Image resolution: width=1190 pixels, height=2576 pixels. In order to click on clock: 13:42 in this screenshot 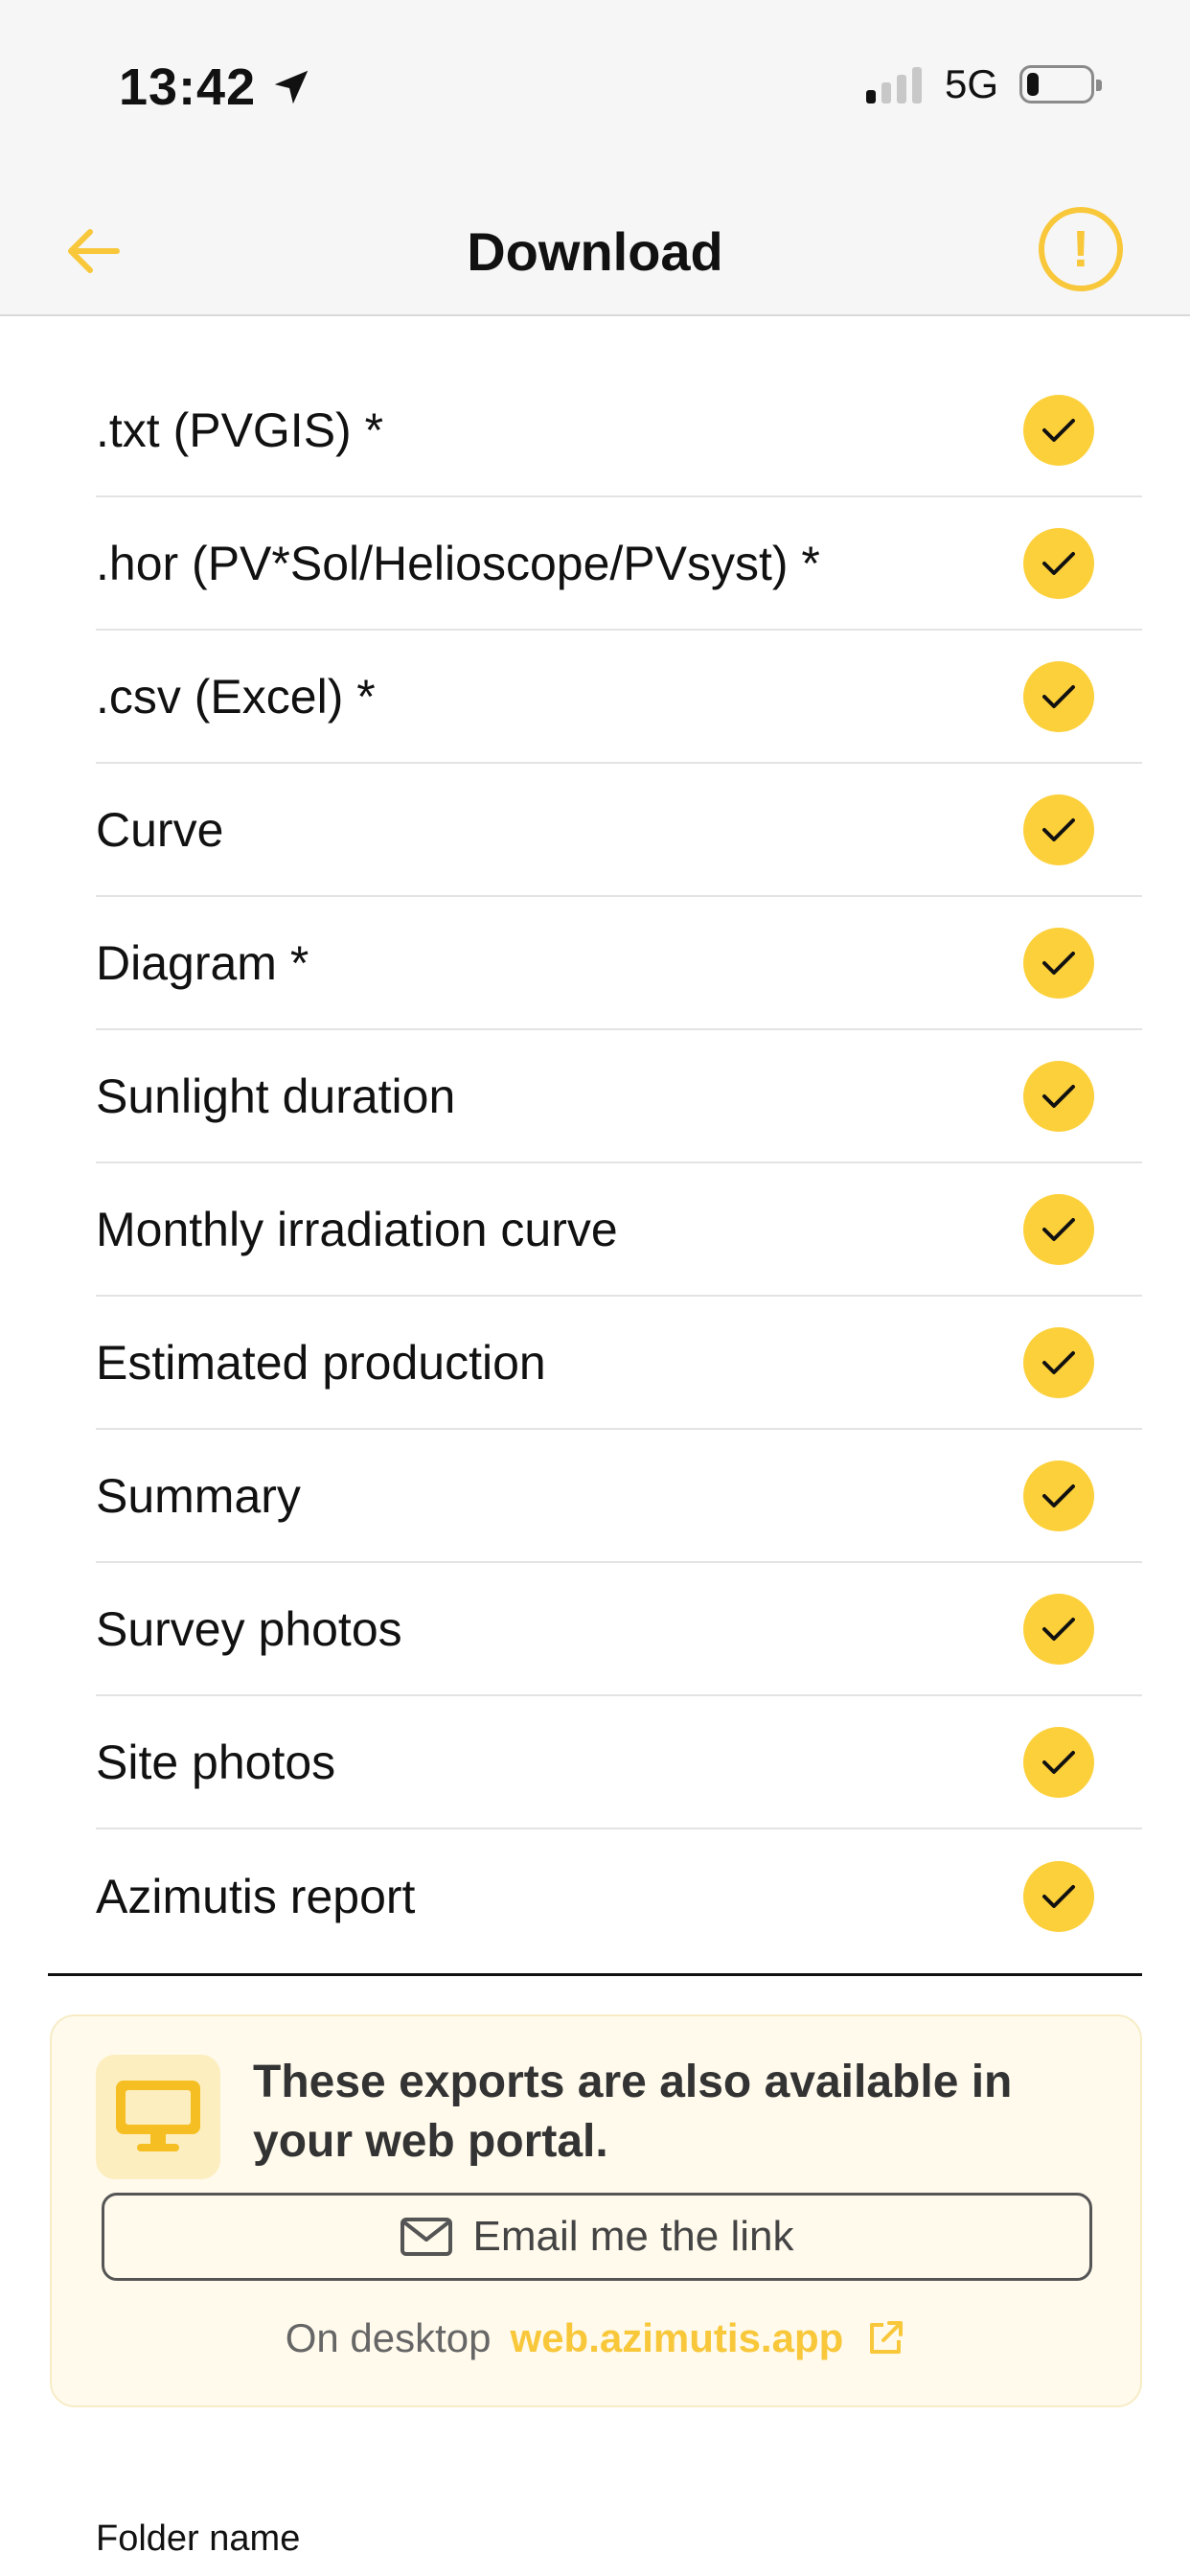, I will do `click(216, 87)`.